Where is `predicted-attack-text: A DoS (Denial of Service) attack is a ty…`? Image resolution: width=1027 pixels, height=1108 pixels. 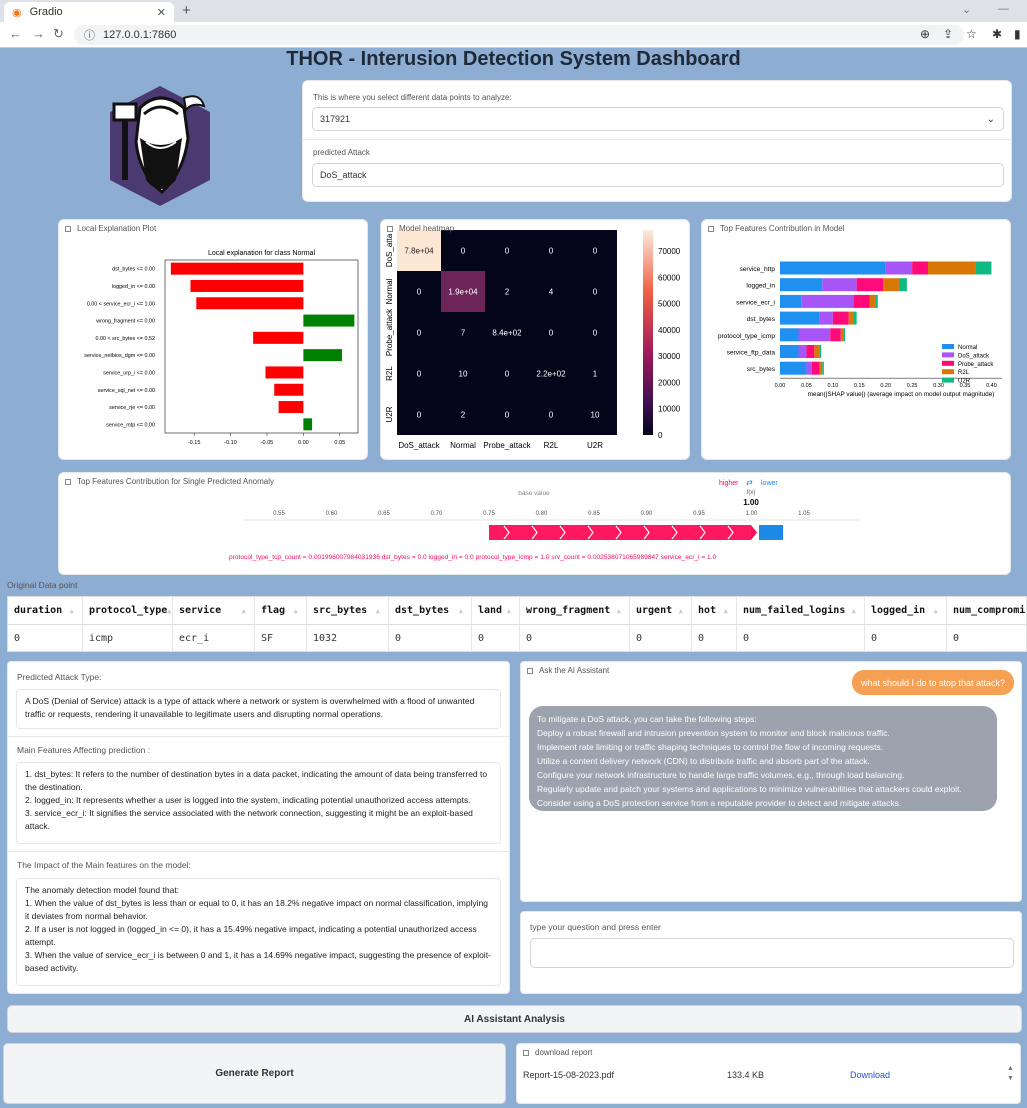 predicted-attack-text: A DoS (Denial of Service) attack is a ty… is located at coordinates (258, 709).